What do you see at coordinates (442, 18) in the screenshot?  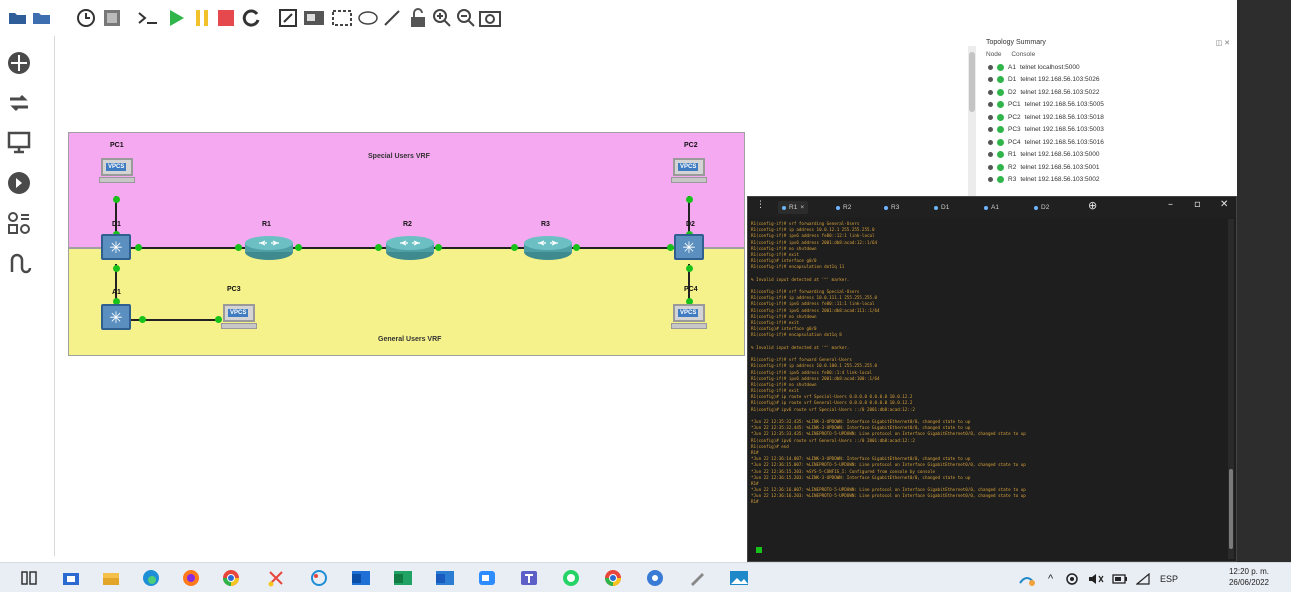 I see `zoom-in-icon` at bounding box center [442, 18].